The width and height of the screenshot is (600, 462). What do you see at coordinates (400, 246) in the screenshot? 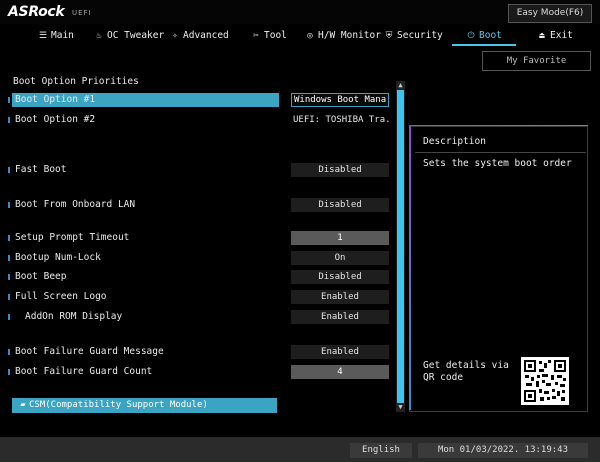
I see `scrollbar-thumb` at bounding box center [400, 246].